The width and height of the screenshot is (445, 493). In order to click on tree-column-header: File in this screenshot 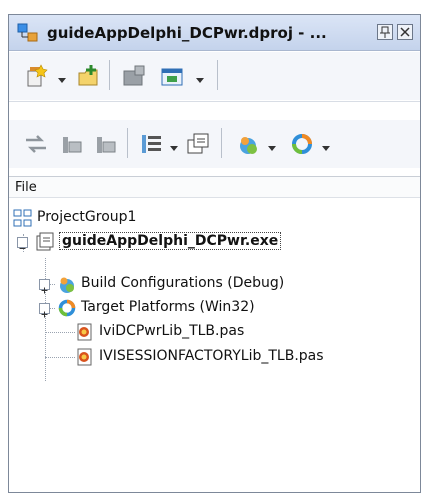, I will do `click(214, 187)`.